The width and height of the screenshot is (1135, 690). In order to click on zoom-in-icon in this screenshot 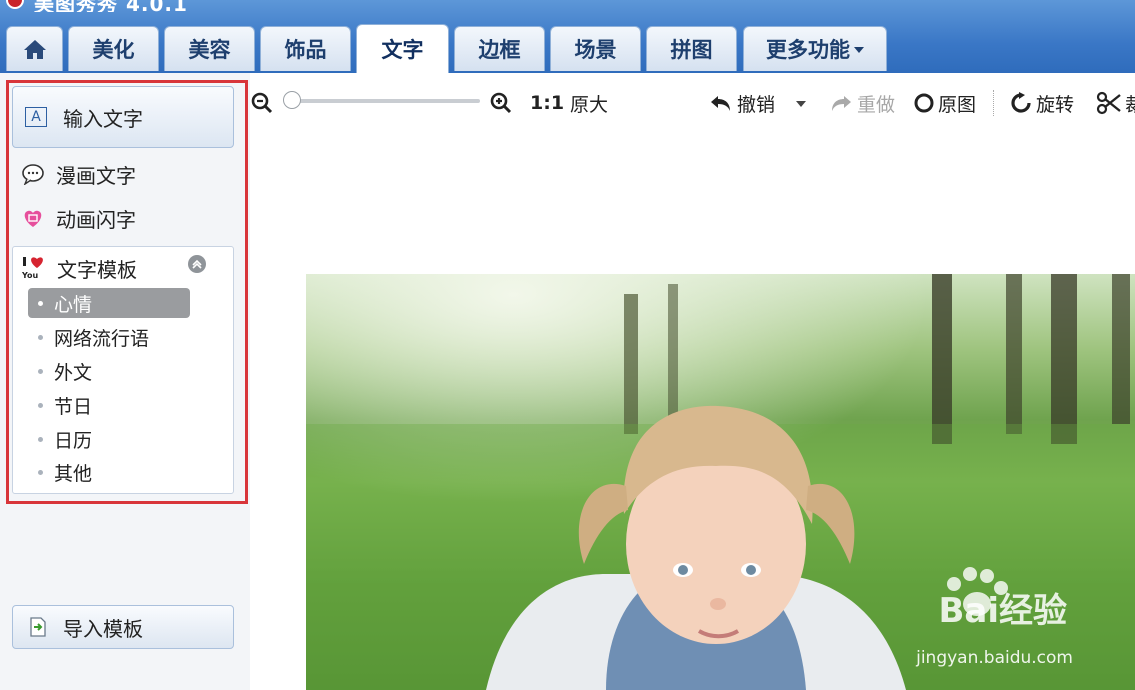, I will do `click(501, 103)`.